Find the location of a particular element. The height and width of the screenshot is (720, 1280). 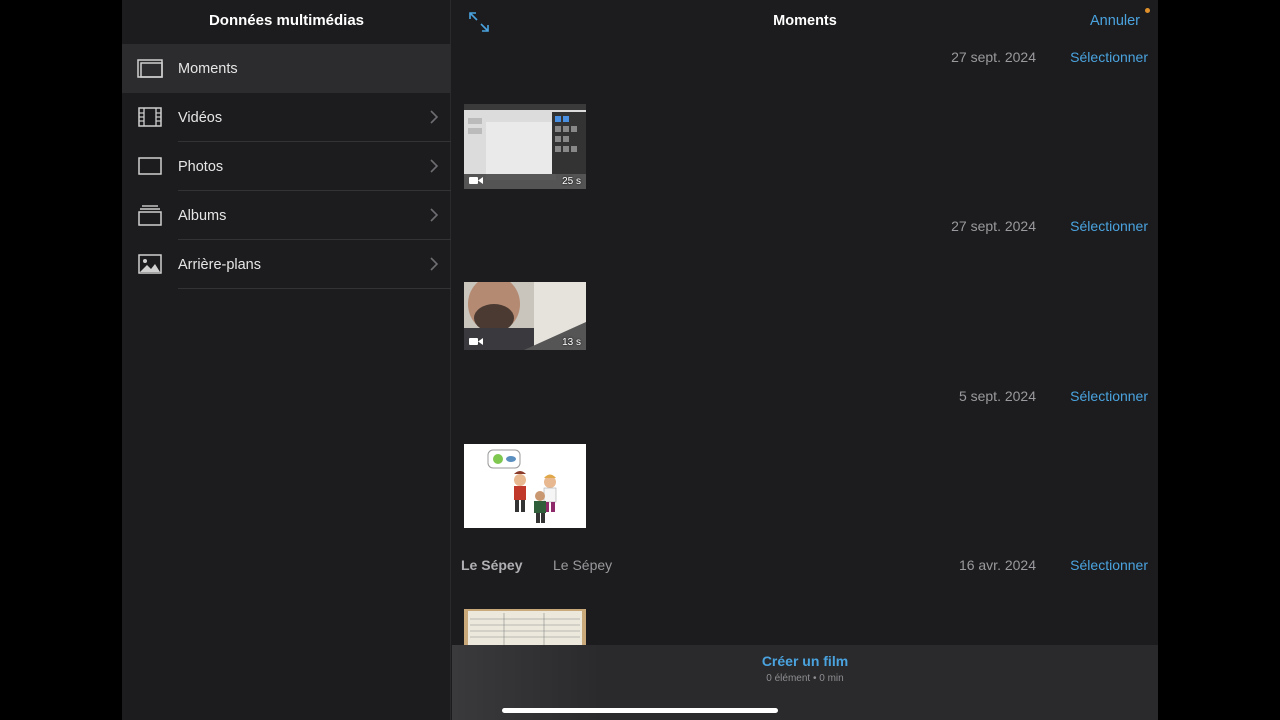

divider is located at coordinates (314, 288).